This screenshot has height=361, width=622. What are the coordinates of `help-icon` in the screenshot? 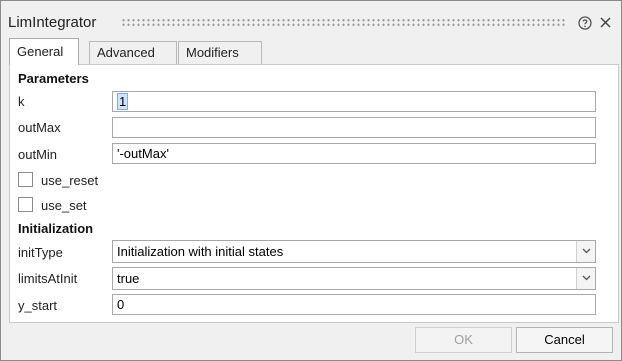 It's located at (585, 23).